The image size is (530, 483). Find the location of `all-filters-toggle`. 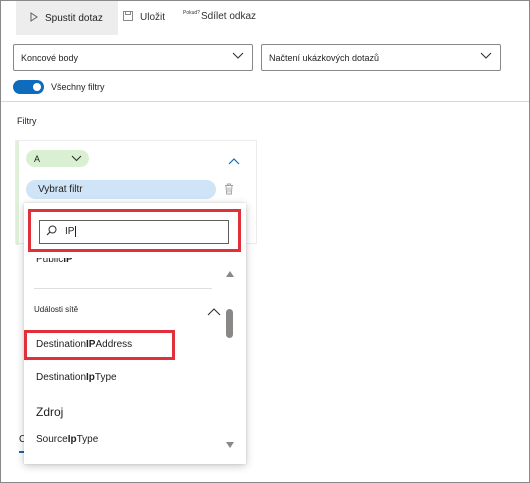

all-filters-toggle is located at coordinates (28, 87).